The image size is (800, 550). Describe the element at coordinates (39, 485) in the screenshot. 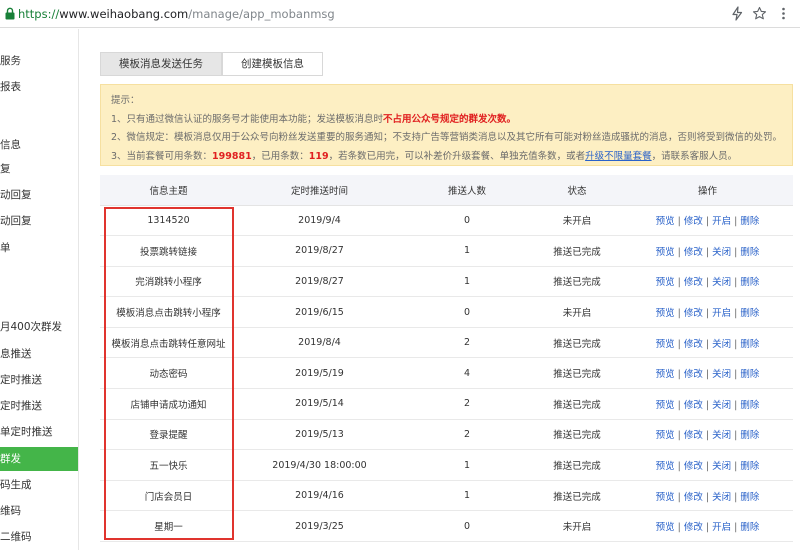

I see `sidebar-item: 码生成` at that location.